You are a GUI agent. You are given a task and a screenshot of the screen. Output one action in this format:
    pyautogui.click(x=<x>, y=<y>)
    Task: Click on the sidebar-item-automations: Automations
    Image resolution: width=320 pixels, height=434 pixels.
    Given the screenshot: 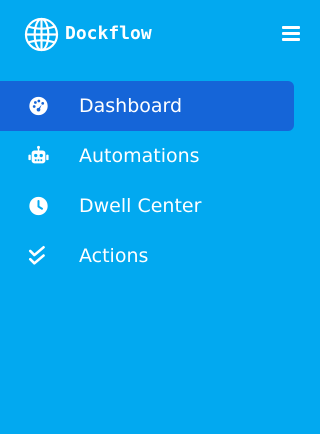 What is the action you would take?
    pyautogui.click(x=147, y=156)
    